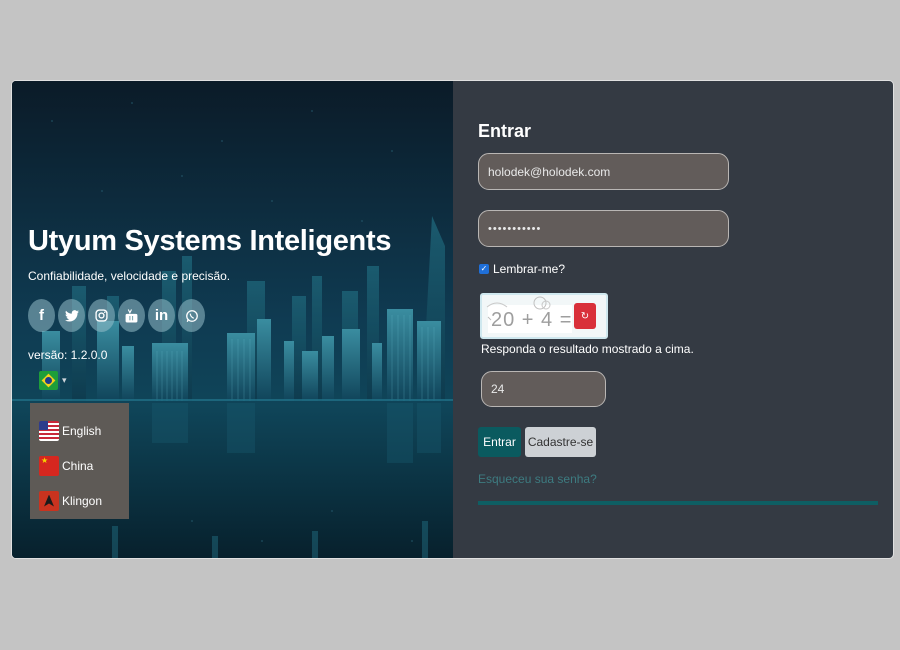 This screenshot has height=650, width=900. Describe the element at coordinates (603, 171) in the screenshot. I see `email-field: holodek@holodek.com` at that location.